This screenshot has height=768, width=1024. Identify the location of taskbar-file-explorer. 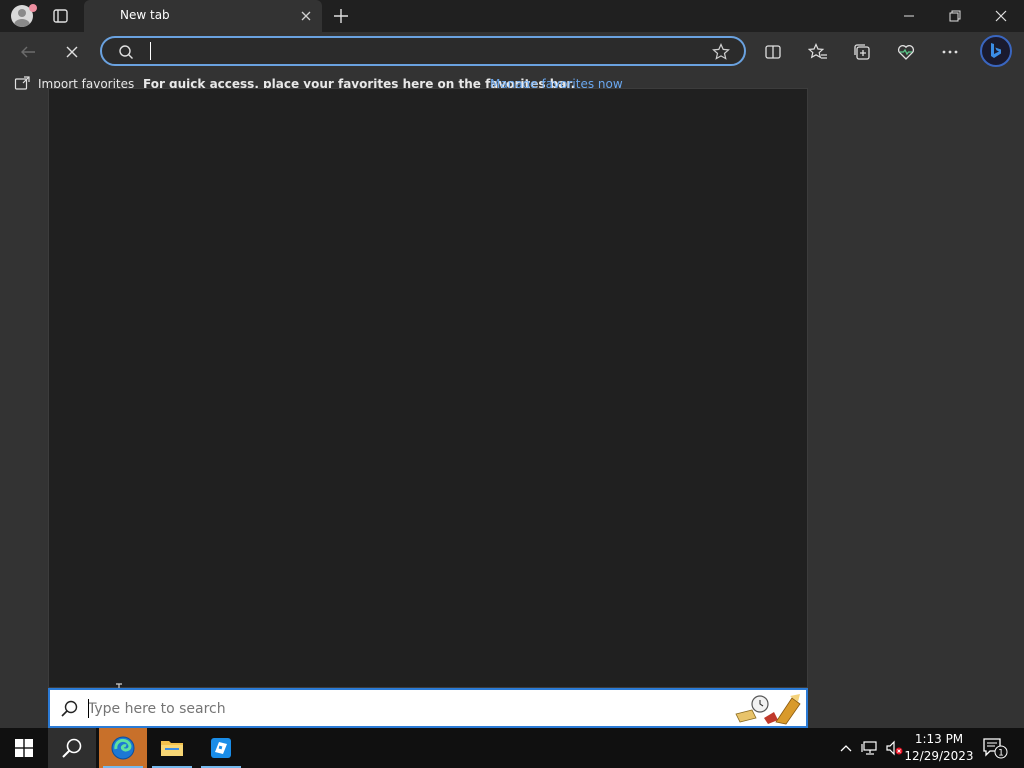
(172, 748).